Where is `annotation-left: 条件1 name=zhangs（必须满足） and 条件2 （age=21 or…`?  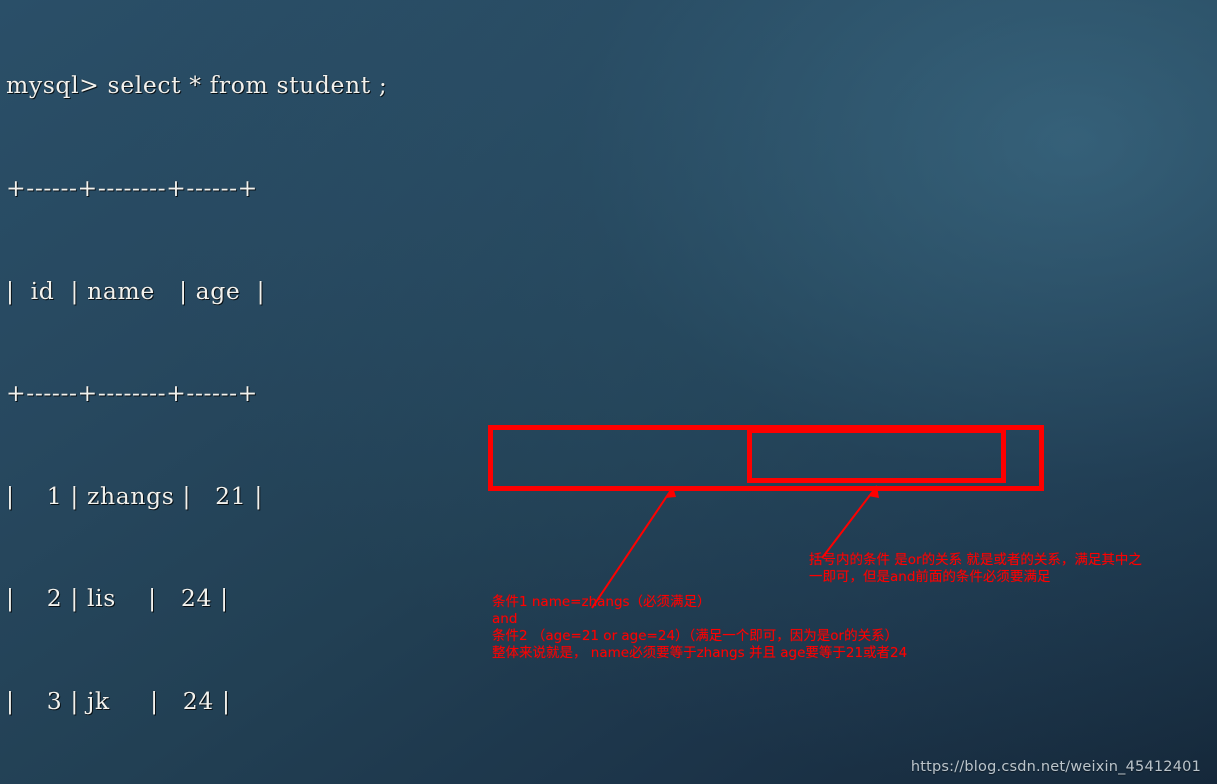 annotation-left: 条件1 name=zhangs（必须满足） and 条件2 （age=21 or… is located at coordinates (700, 627).